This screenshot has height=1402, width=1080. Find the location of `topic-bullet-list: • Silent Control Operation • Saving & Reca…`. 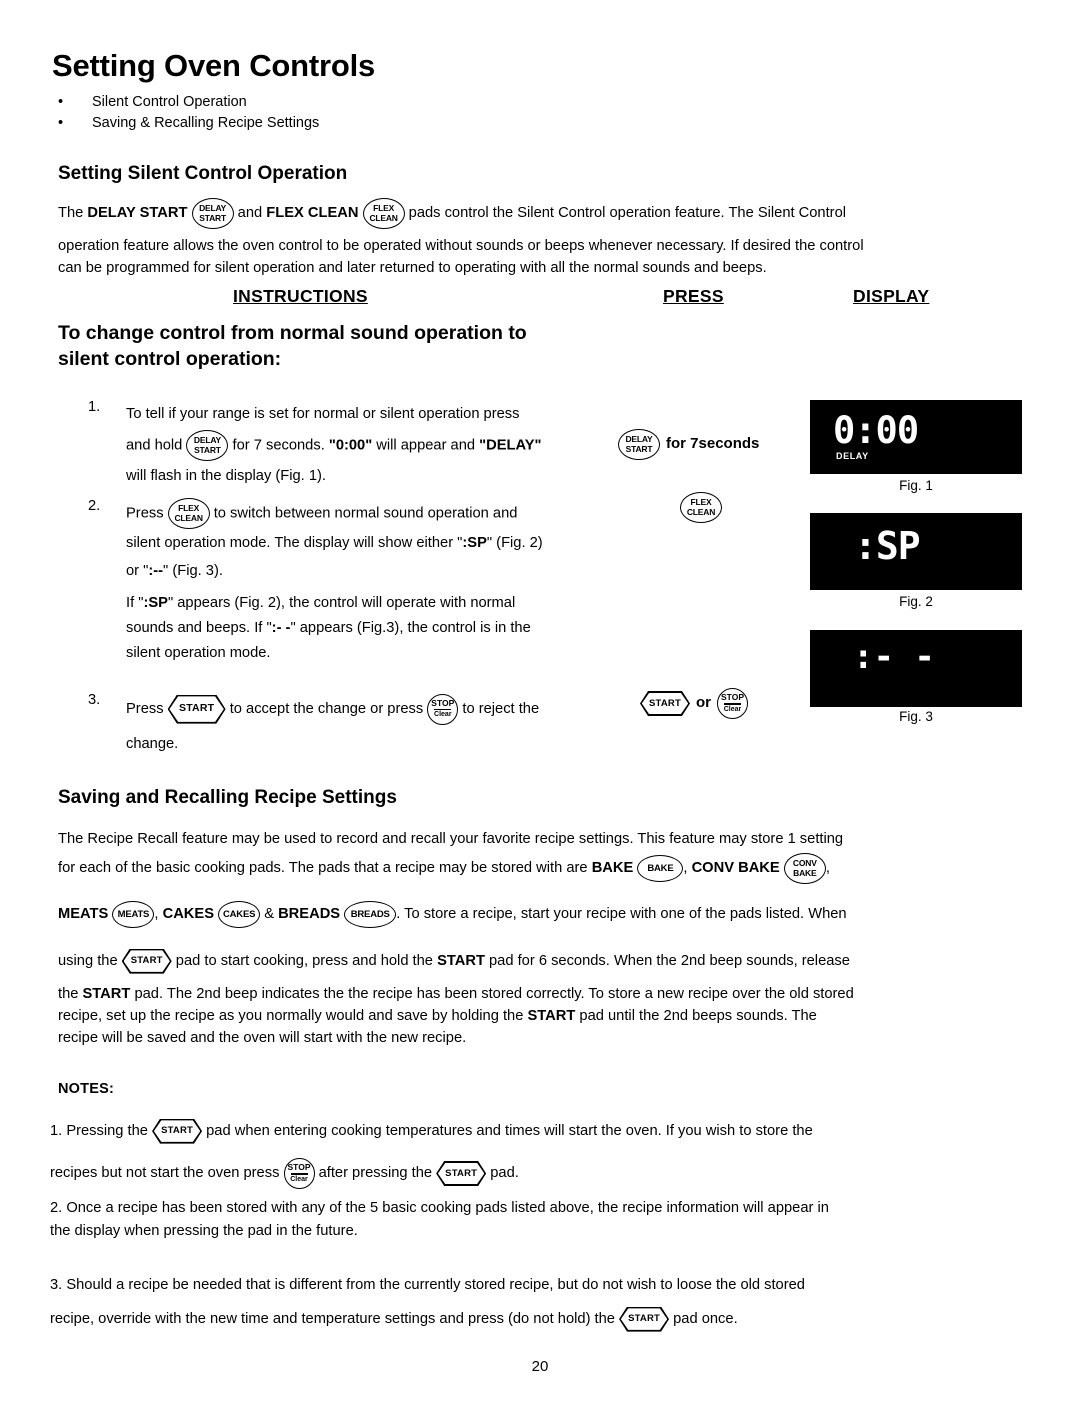

topic-bullet-list: • Silent Control Operation • Saving & Reca… is located at coordinates (188, 113).